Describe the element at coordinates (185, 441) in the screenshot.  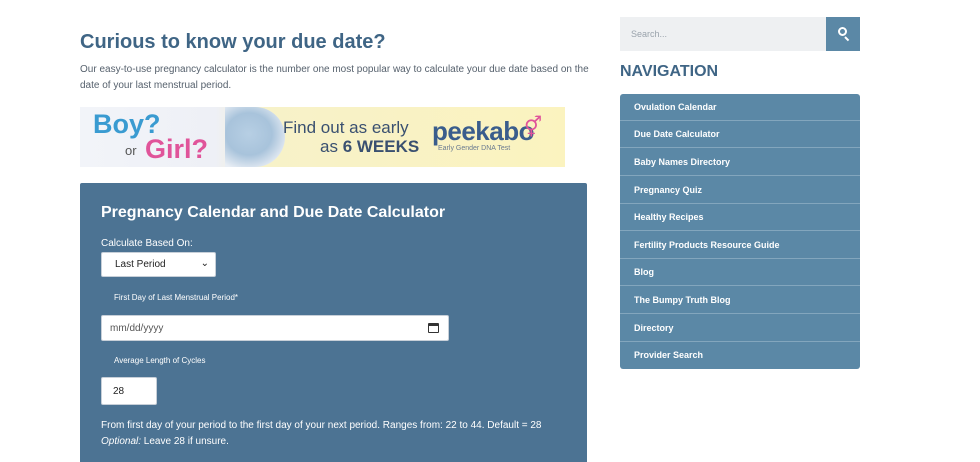
I see `optional-note-text: Leave 28 if unsure.` at that location.